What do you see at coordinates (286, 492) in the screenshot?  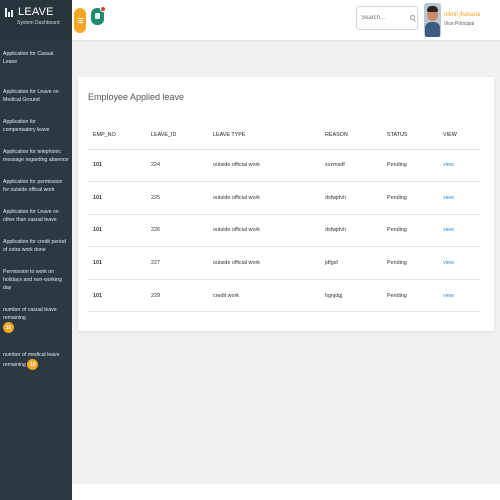 I see `footer-strip` at bounding box center [286, 492].